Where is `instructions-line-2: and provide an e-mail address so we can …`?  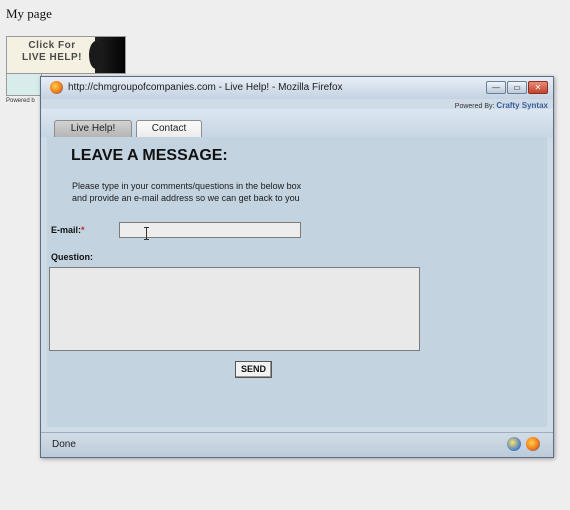 instructions-line-2: and provide an e-mail address so we can … is located at coordinates (186, 198).